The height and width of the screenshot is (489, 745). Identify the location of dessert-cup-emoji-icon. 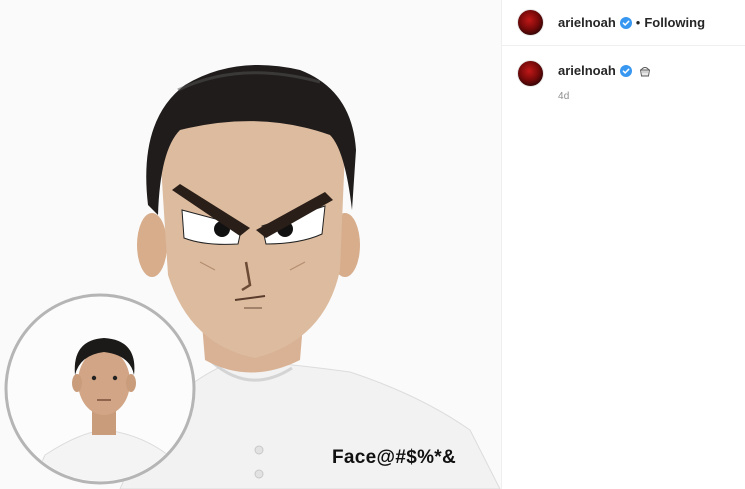
(644, 71).